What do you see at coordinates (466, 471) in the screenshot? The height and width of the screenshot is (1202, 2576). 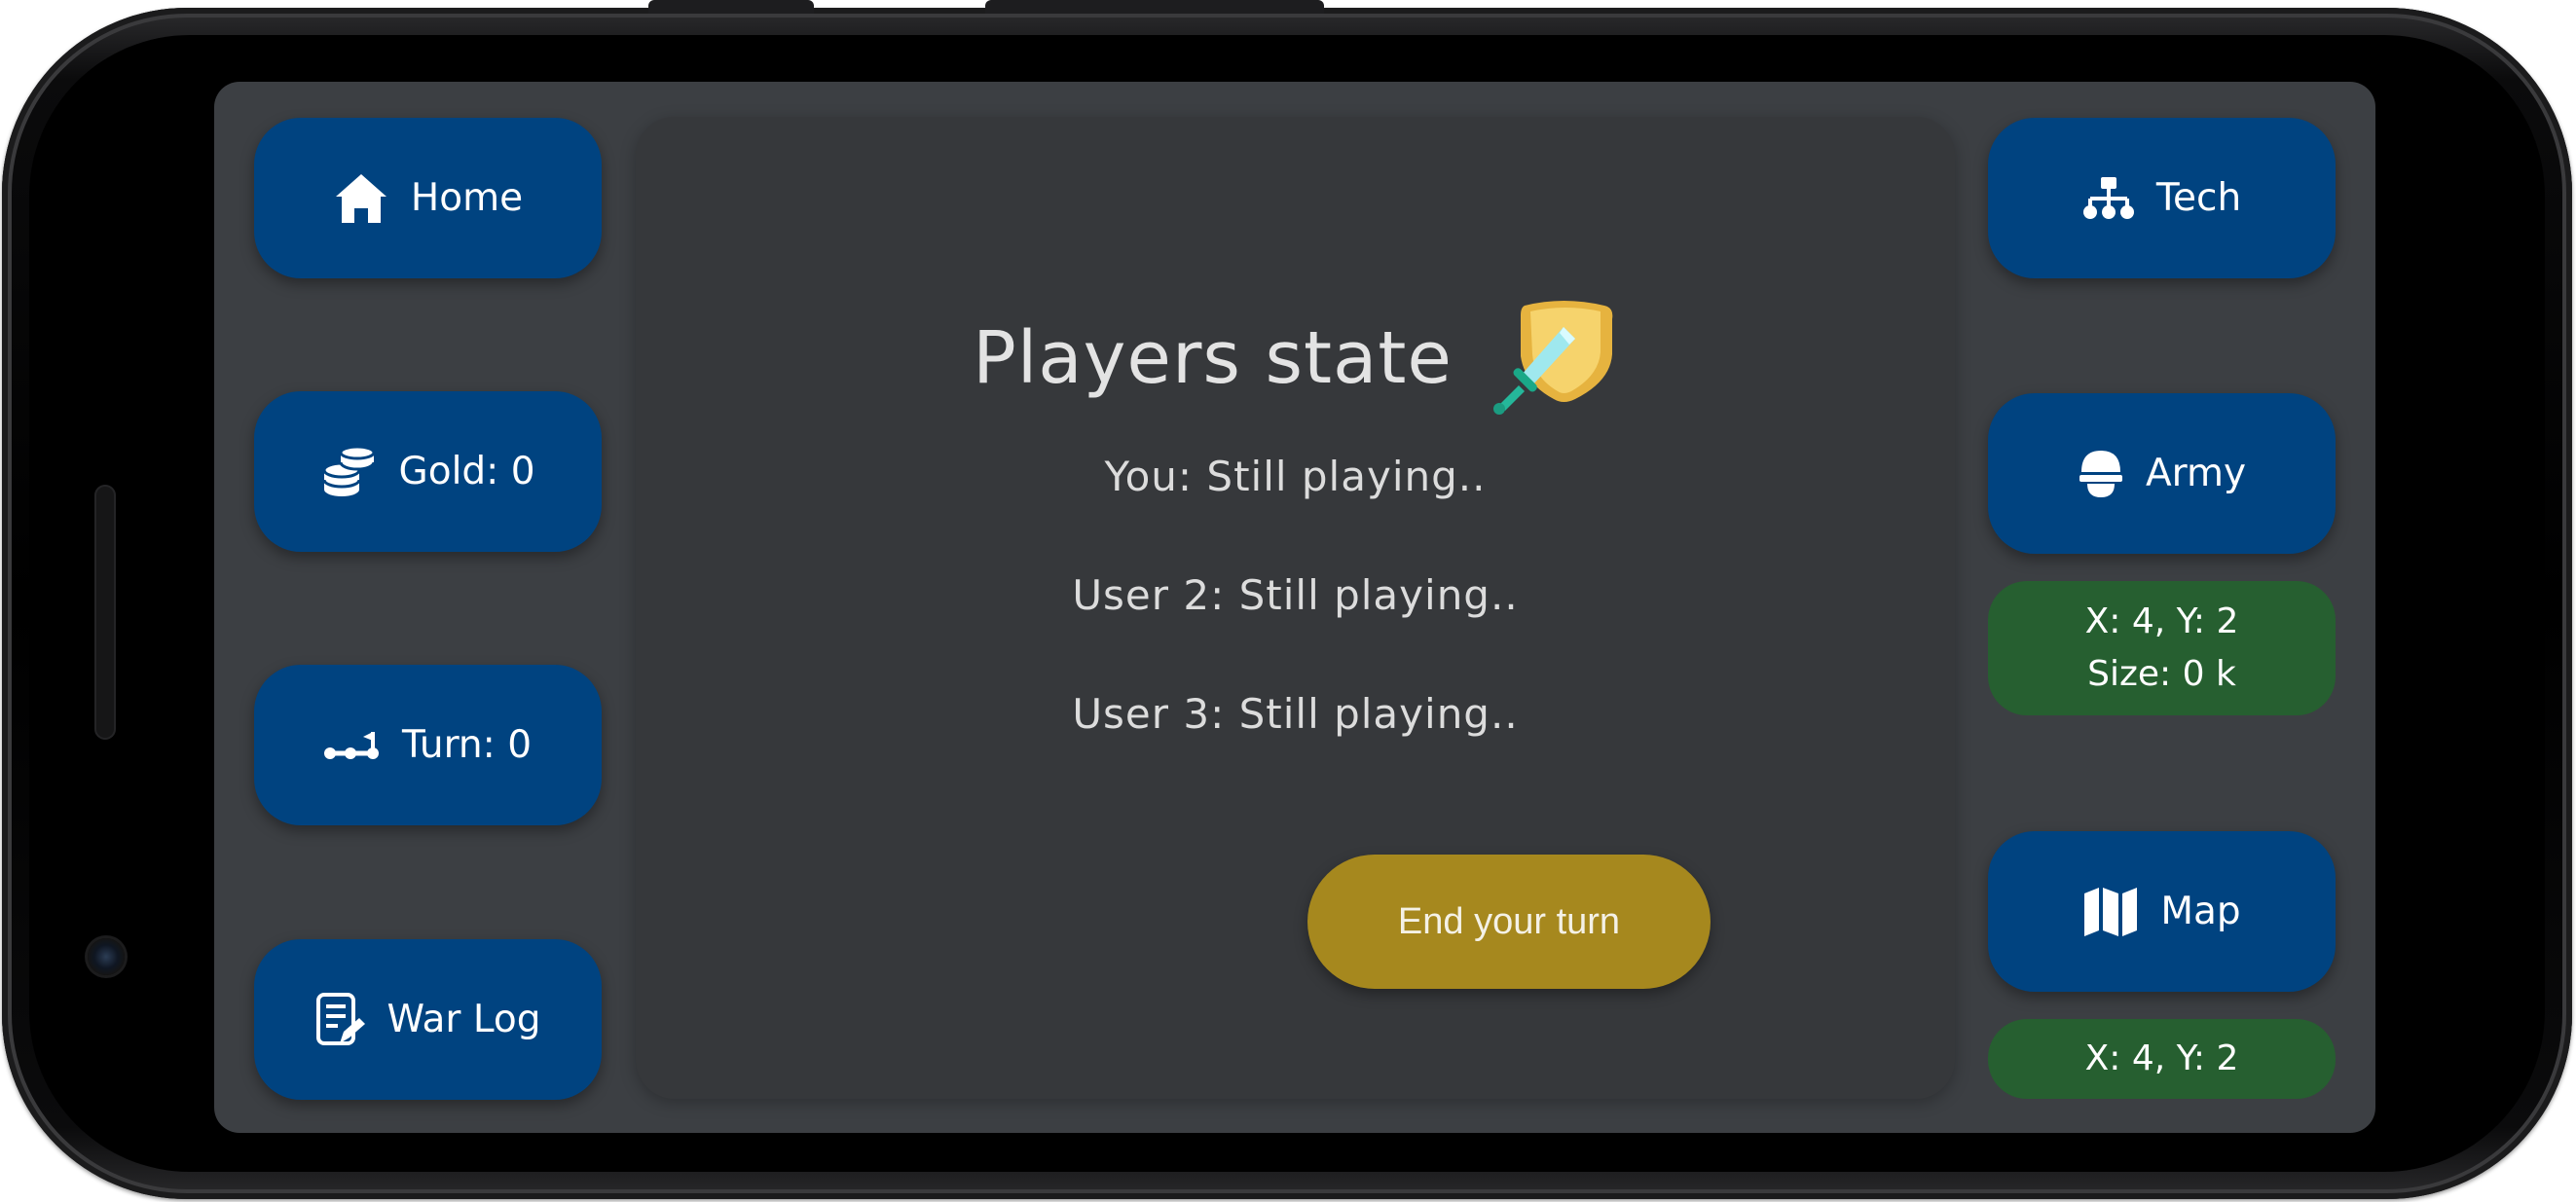 I see `gold-label: Gold: 0` at bounding box center [466, 471].